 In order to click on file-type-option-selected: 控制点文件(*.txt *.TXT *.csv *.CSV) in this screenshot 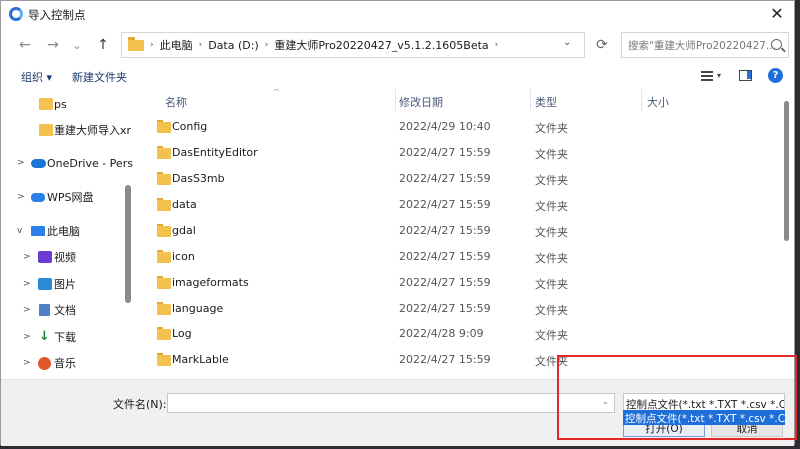, I will do `click(704, 417)`.